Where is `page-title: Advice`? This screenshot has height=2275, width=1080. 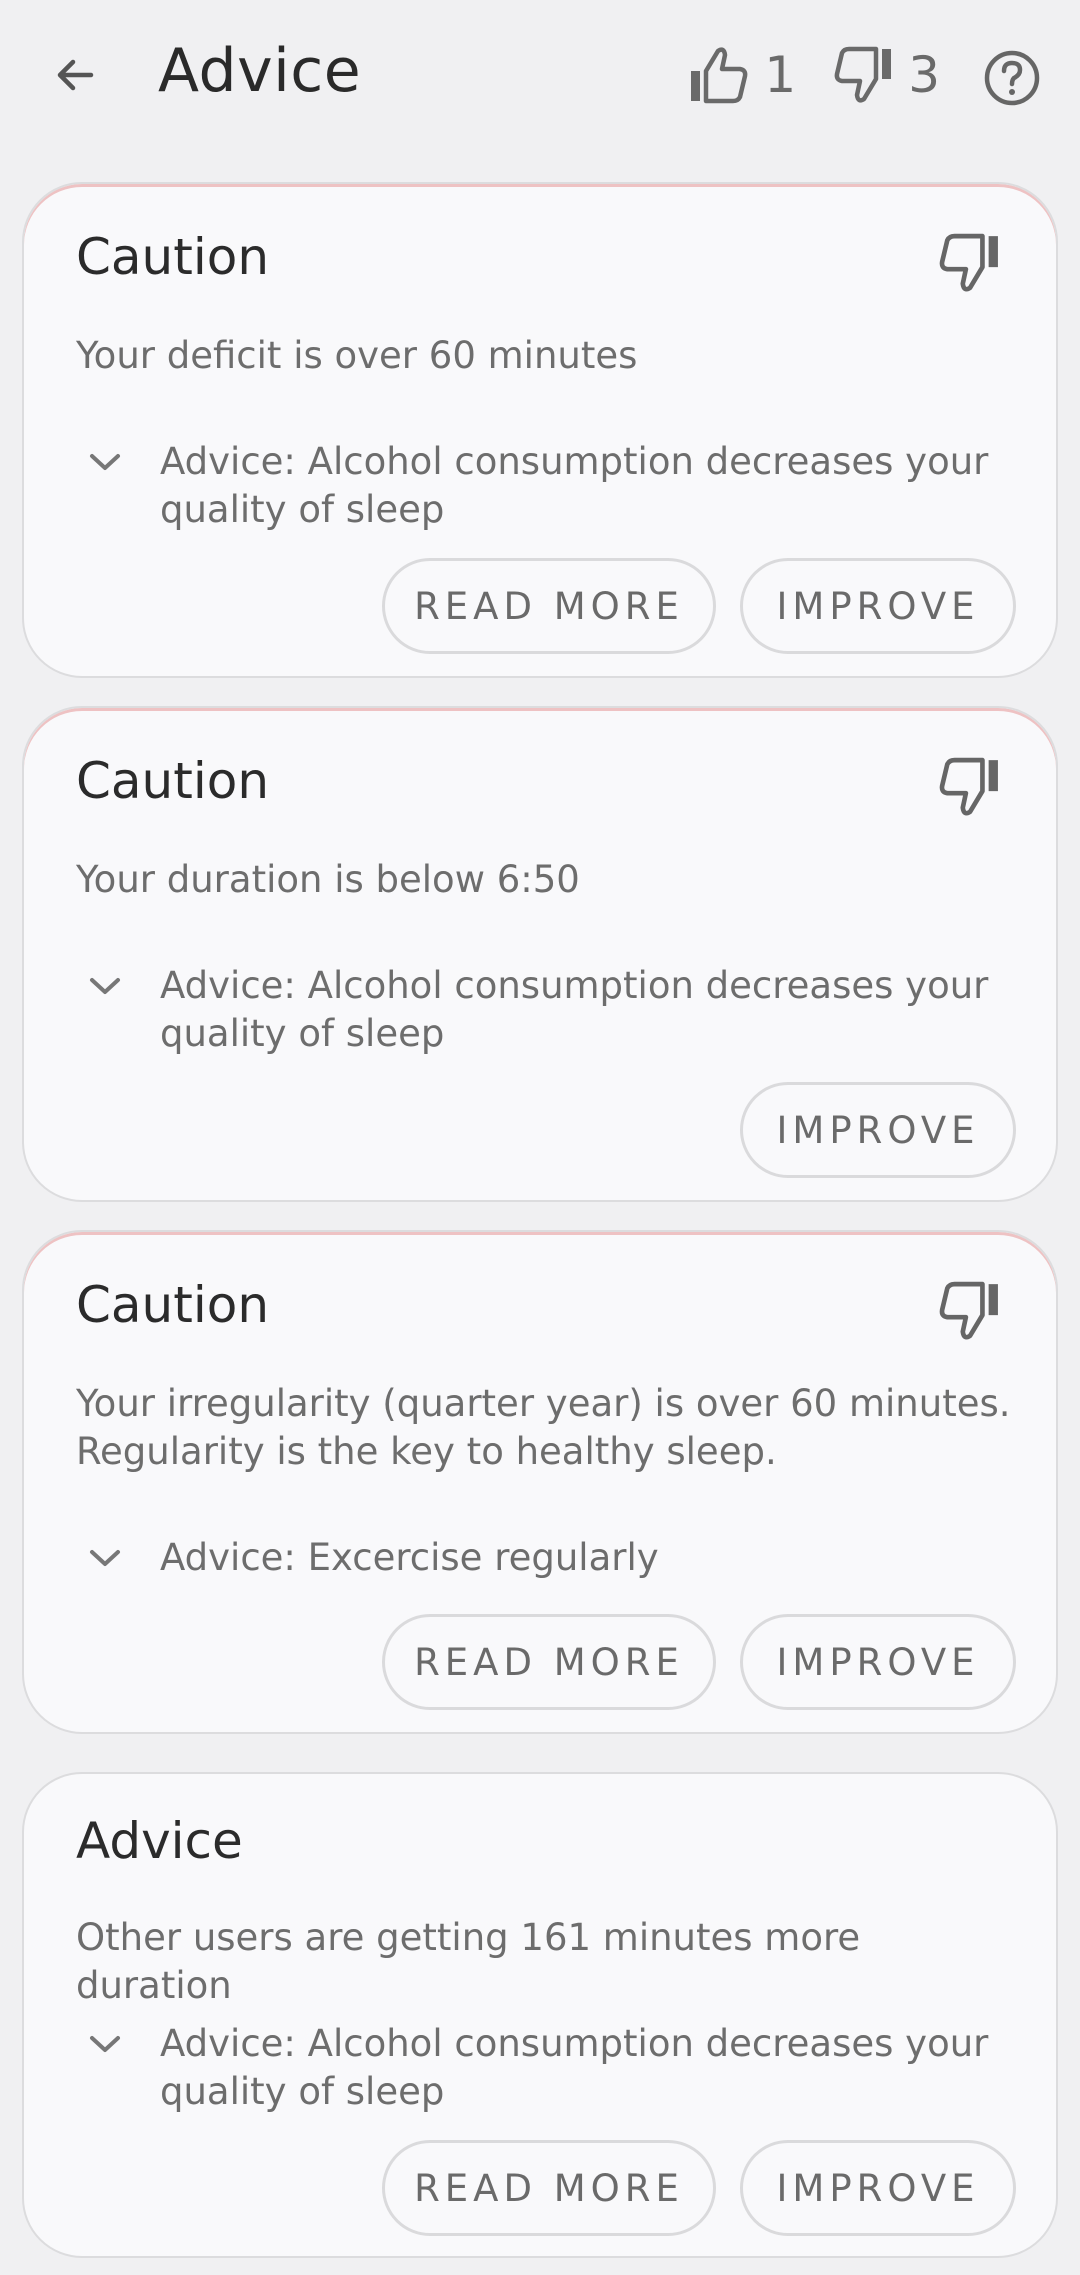 page-title: Advice is located at coordinates (260, 71).